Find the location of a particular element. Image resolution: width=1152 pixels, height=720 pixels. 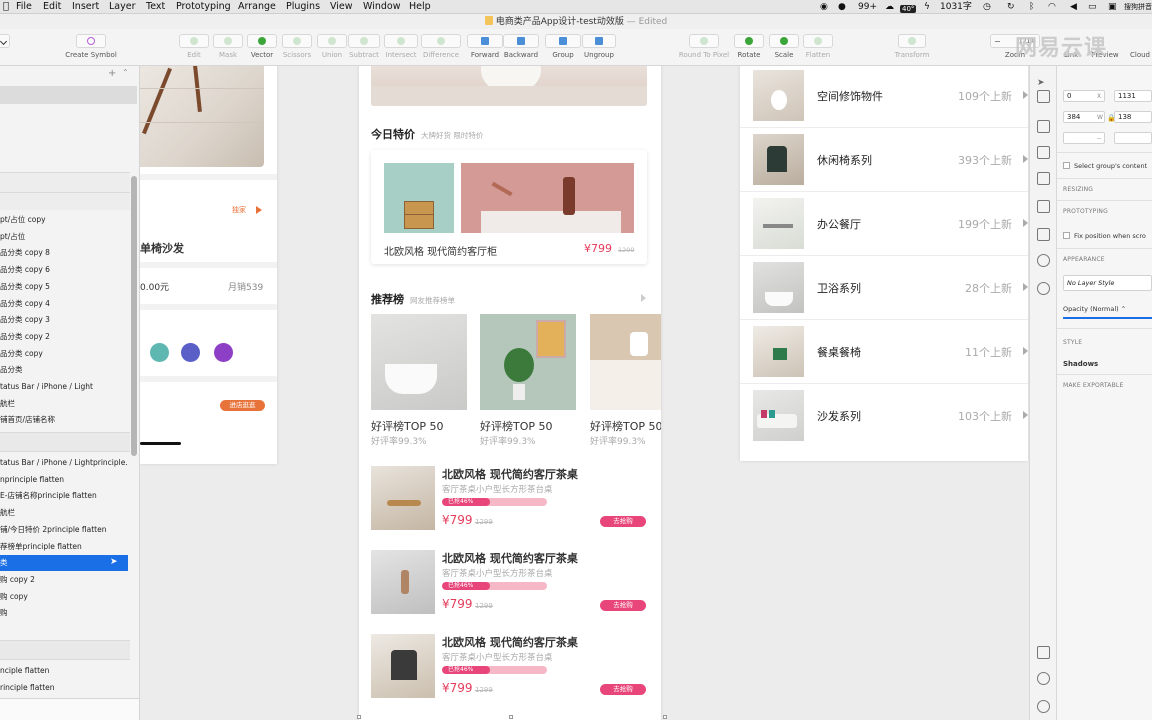

layer-row: 铺/今日特价 2principle flatten is located at coordinates (64, 530).